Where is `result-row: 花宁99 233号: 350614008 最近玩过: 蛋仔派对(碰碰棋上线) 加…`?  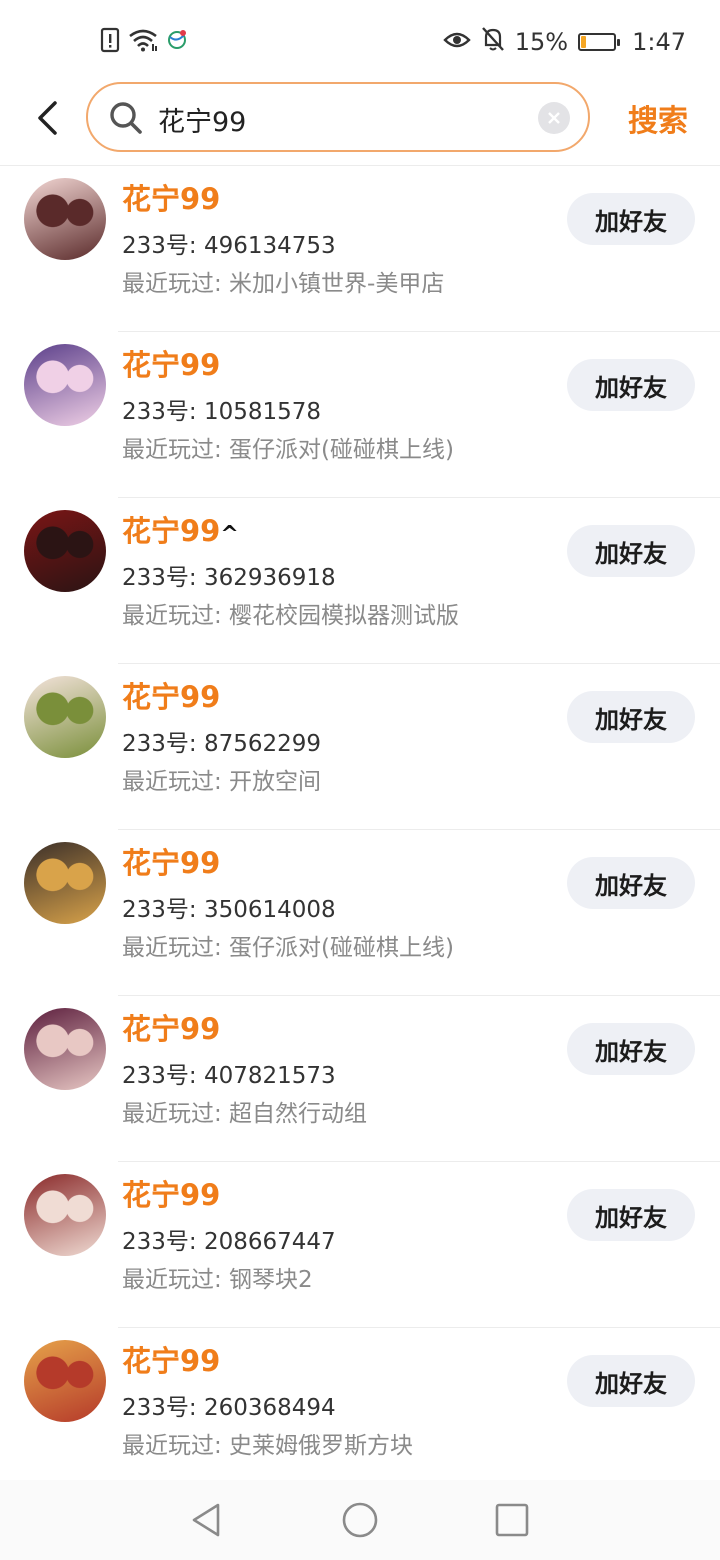 result-row: 花宁99 233号: 350614008 最近玩过: 蛋仔派对(碰碰棋上线) 加… is located at coordinates (360, 913).